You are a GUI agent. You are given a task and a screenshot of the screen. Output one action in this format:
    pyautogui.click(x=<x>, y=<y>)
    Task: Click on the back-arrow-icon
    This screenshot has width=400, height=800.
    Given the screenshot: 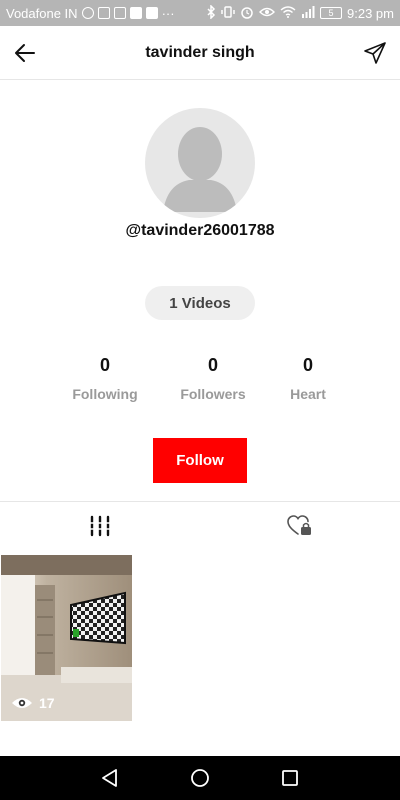 What is the action you would take?
    pyautogui.click(x=25, y=53)
    